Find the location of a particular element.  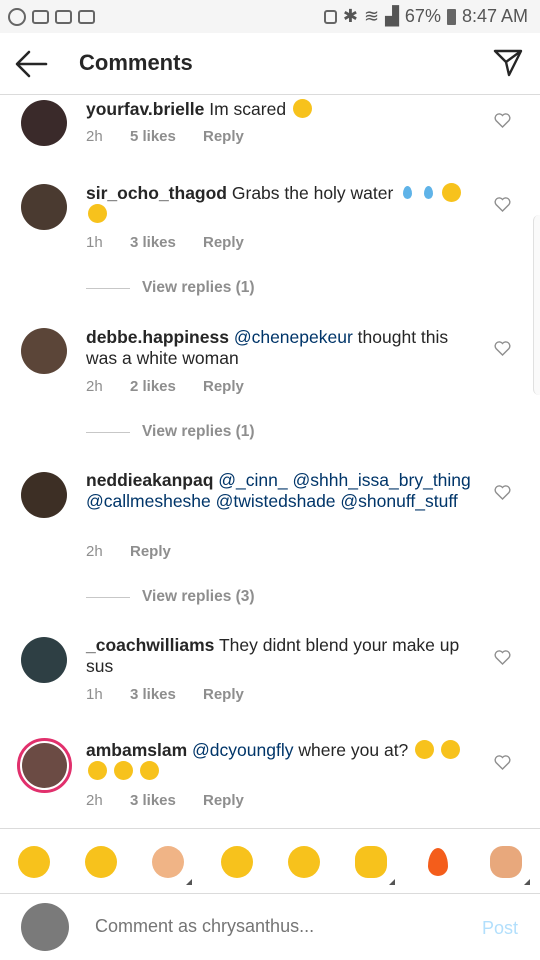

whatsapp-icon is located at coordinates (17, 16).